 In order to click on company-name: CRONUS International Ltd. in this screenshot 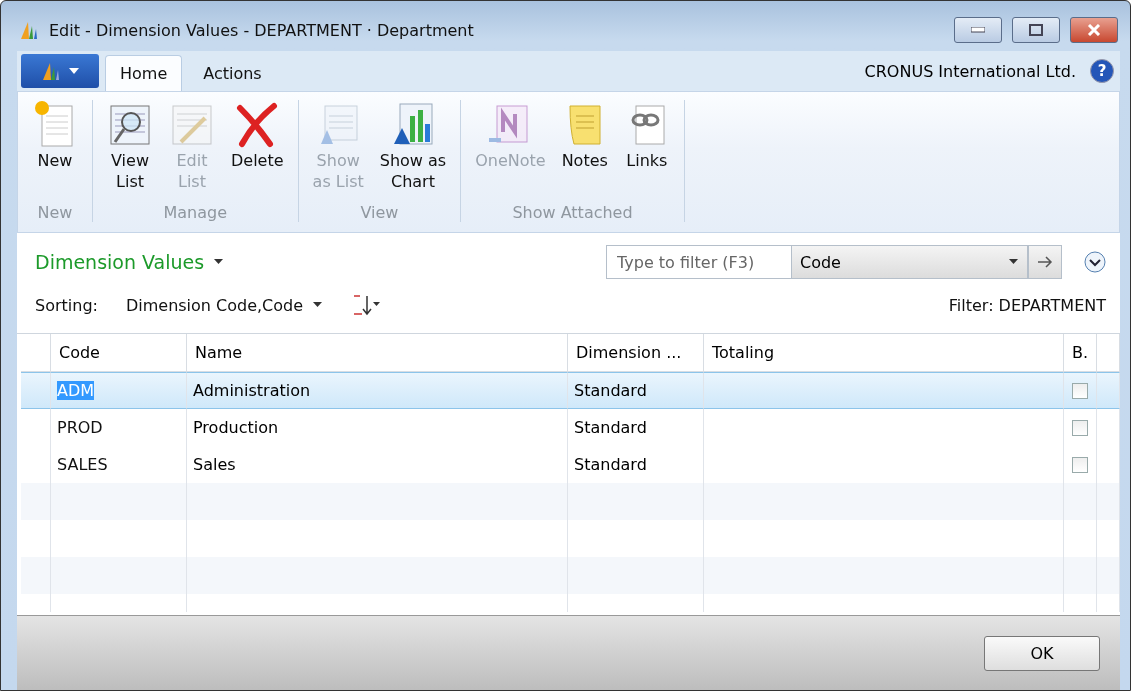, I will do `click(970, 71)`.